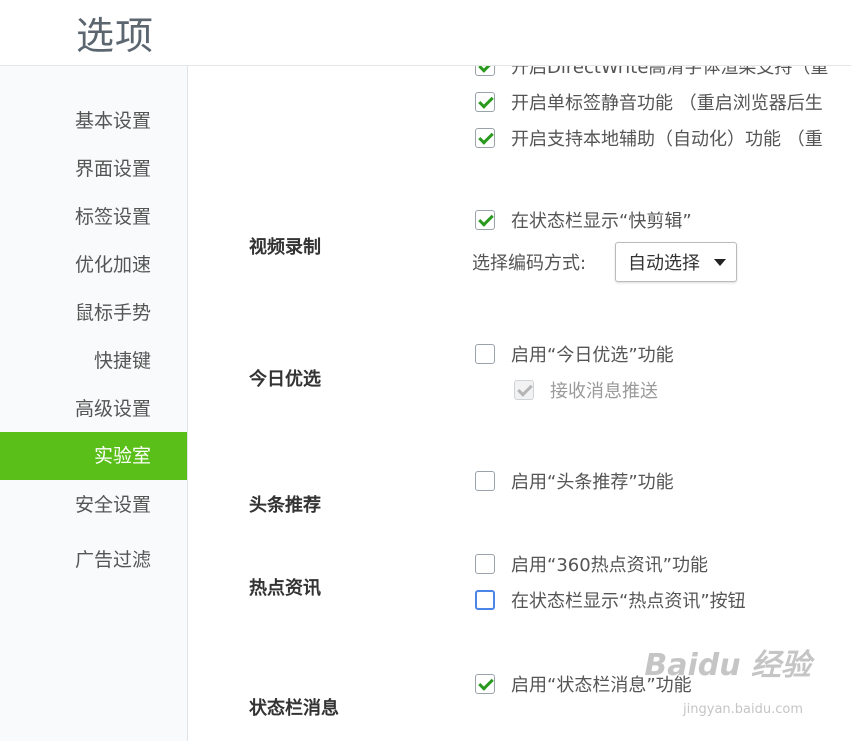  Describe the element at coordinates (743, 709) in the screenshot. I see `watermark-url: jingyan.baidu.com` at that location.